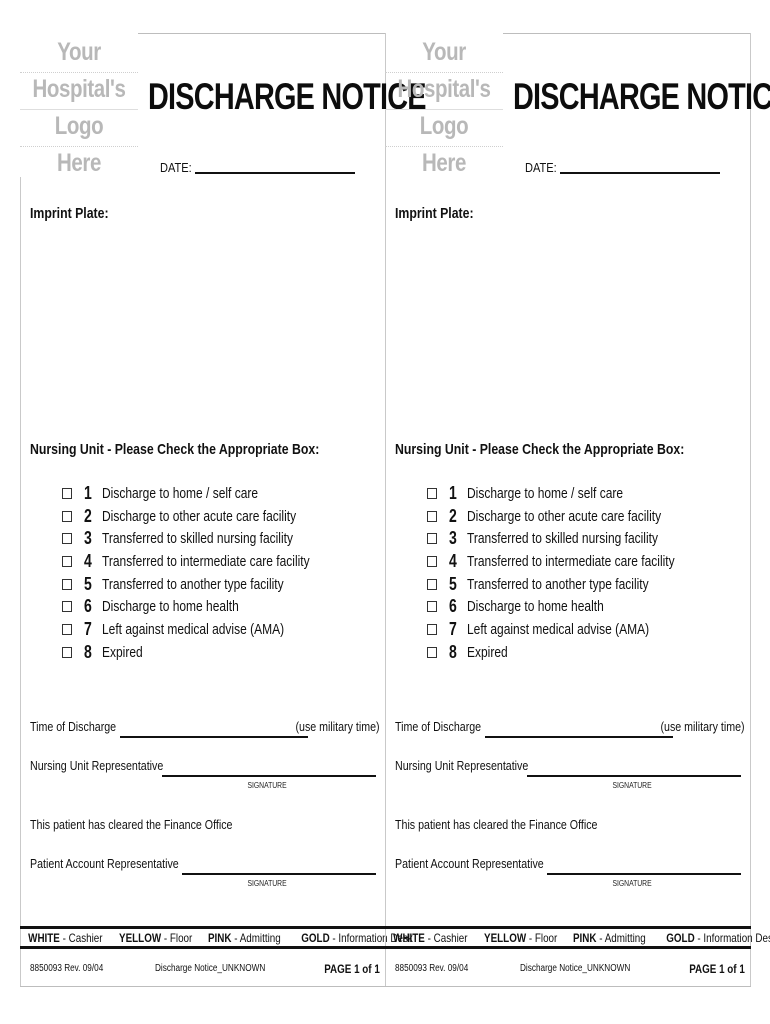  Describe the element at coordinates (453, 628) in the screenshot. I see `option-number: 7` at that location.